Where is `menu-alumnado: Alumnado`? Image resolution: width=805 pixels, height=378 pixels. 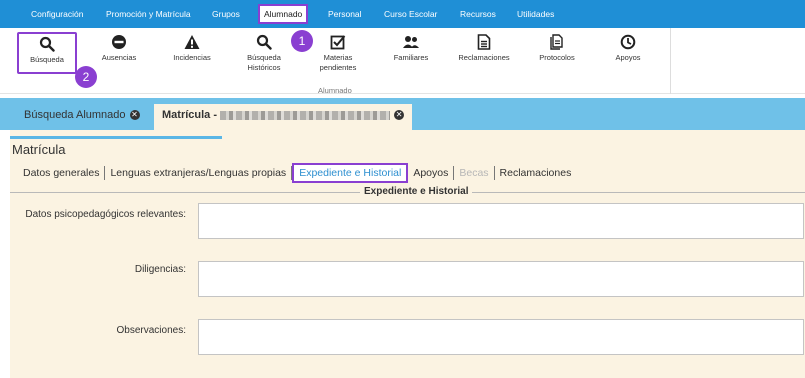 menu-alumnado: Alumnado is located at coordinates (283, 14).